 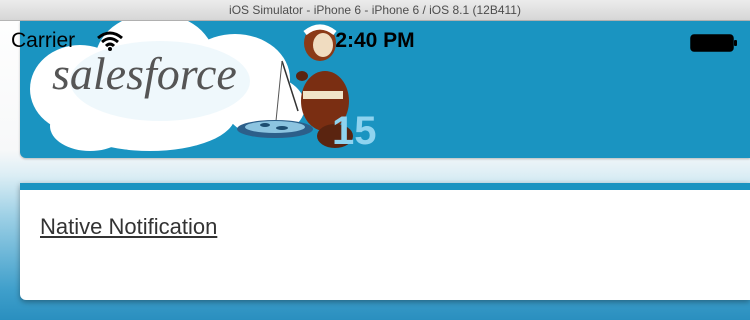 What do you see at coordinates (275, 129) in the screenshot?
I see `ice-hole-icon` at bounding box center [275, 129].